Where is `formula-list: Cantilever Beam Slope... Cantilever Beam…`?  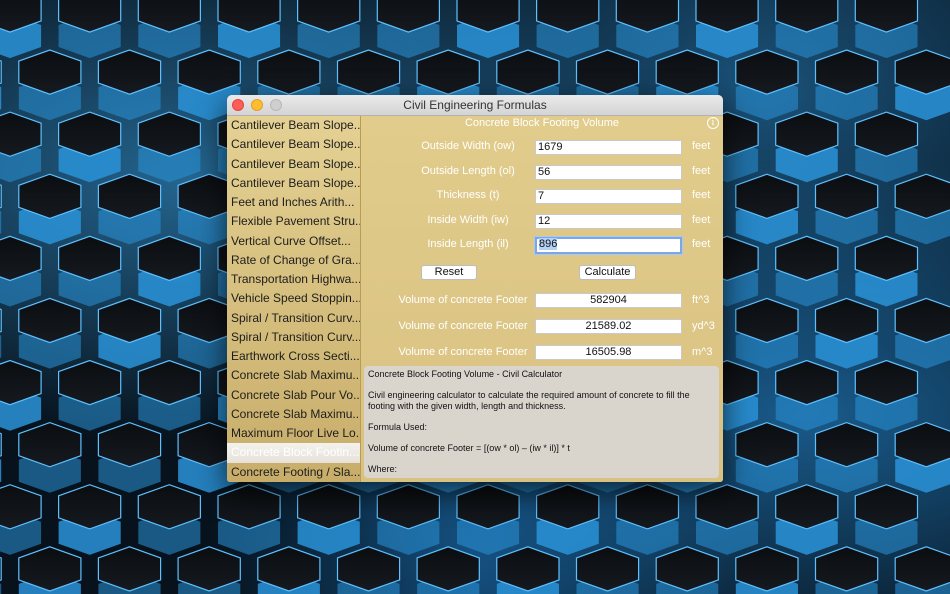
formula-list: Cantilever Beam Slope... Cantilever Beam… is located at coordinates (294, 299).